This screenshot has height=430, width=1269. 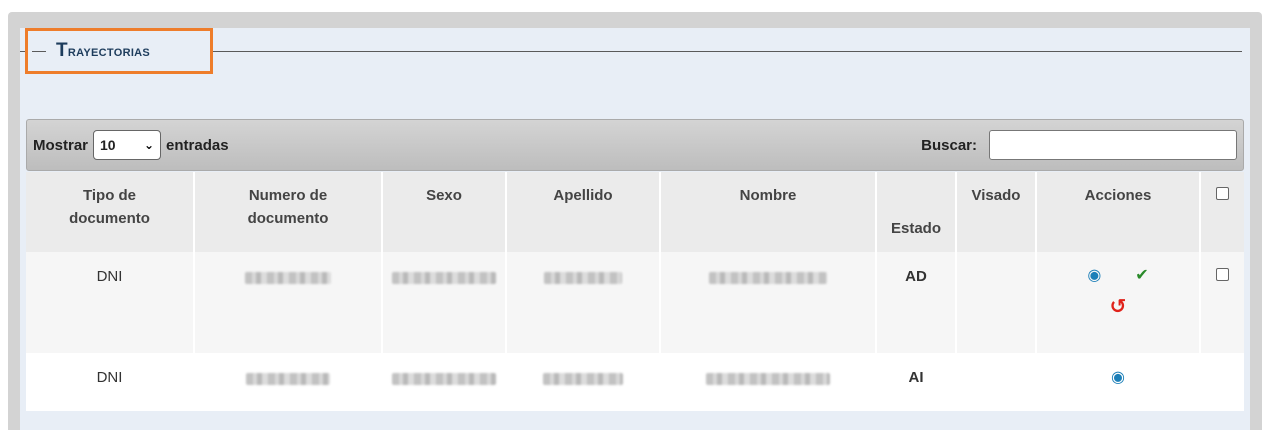 I want to click on panel-title: Trayectorias, so click(x=103, y=50).